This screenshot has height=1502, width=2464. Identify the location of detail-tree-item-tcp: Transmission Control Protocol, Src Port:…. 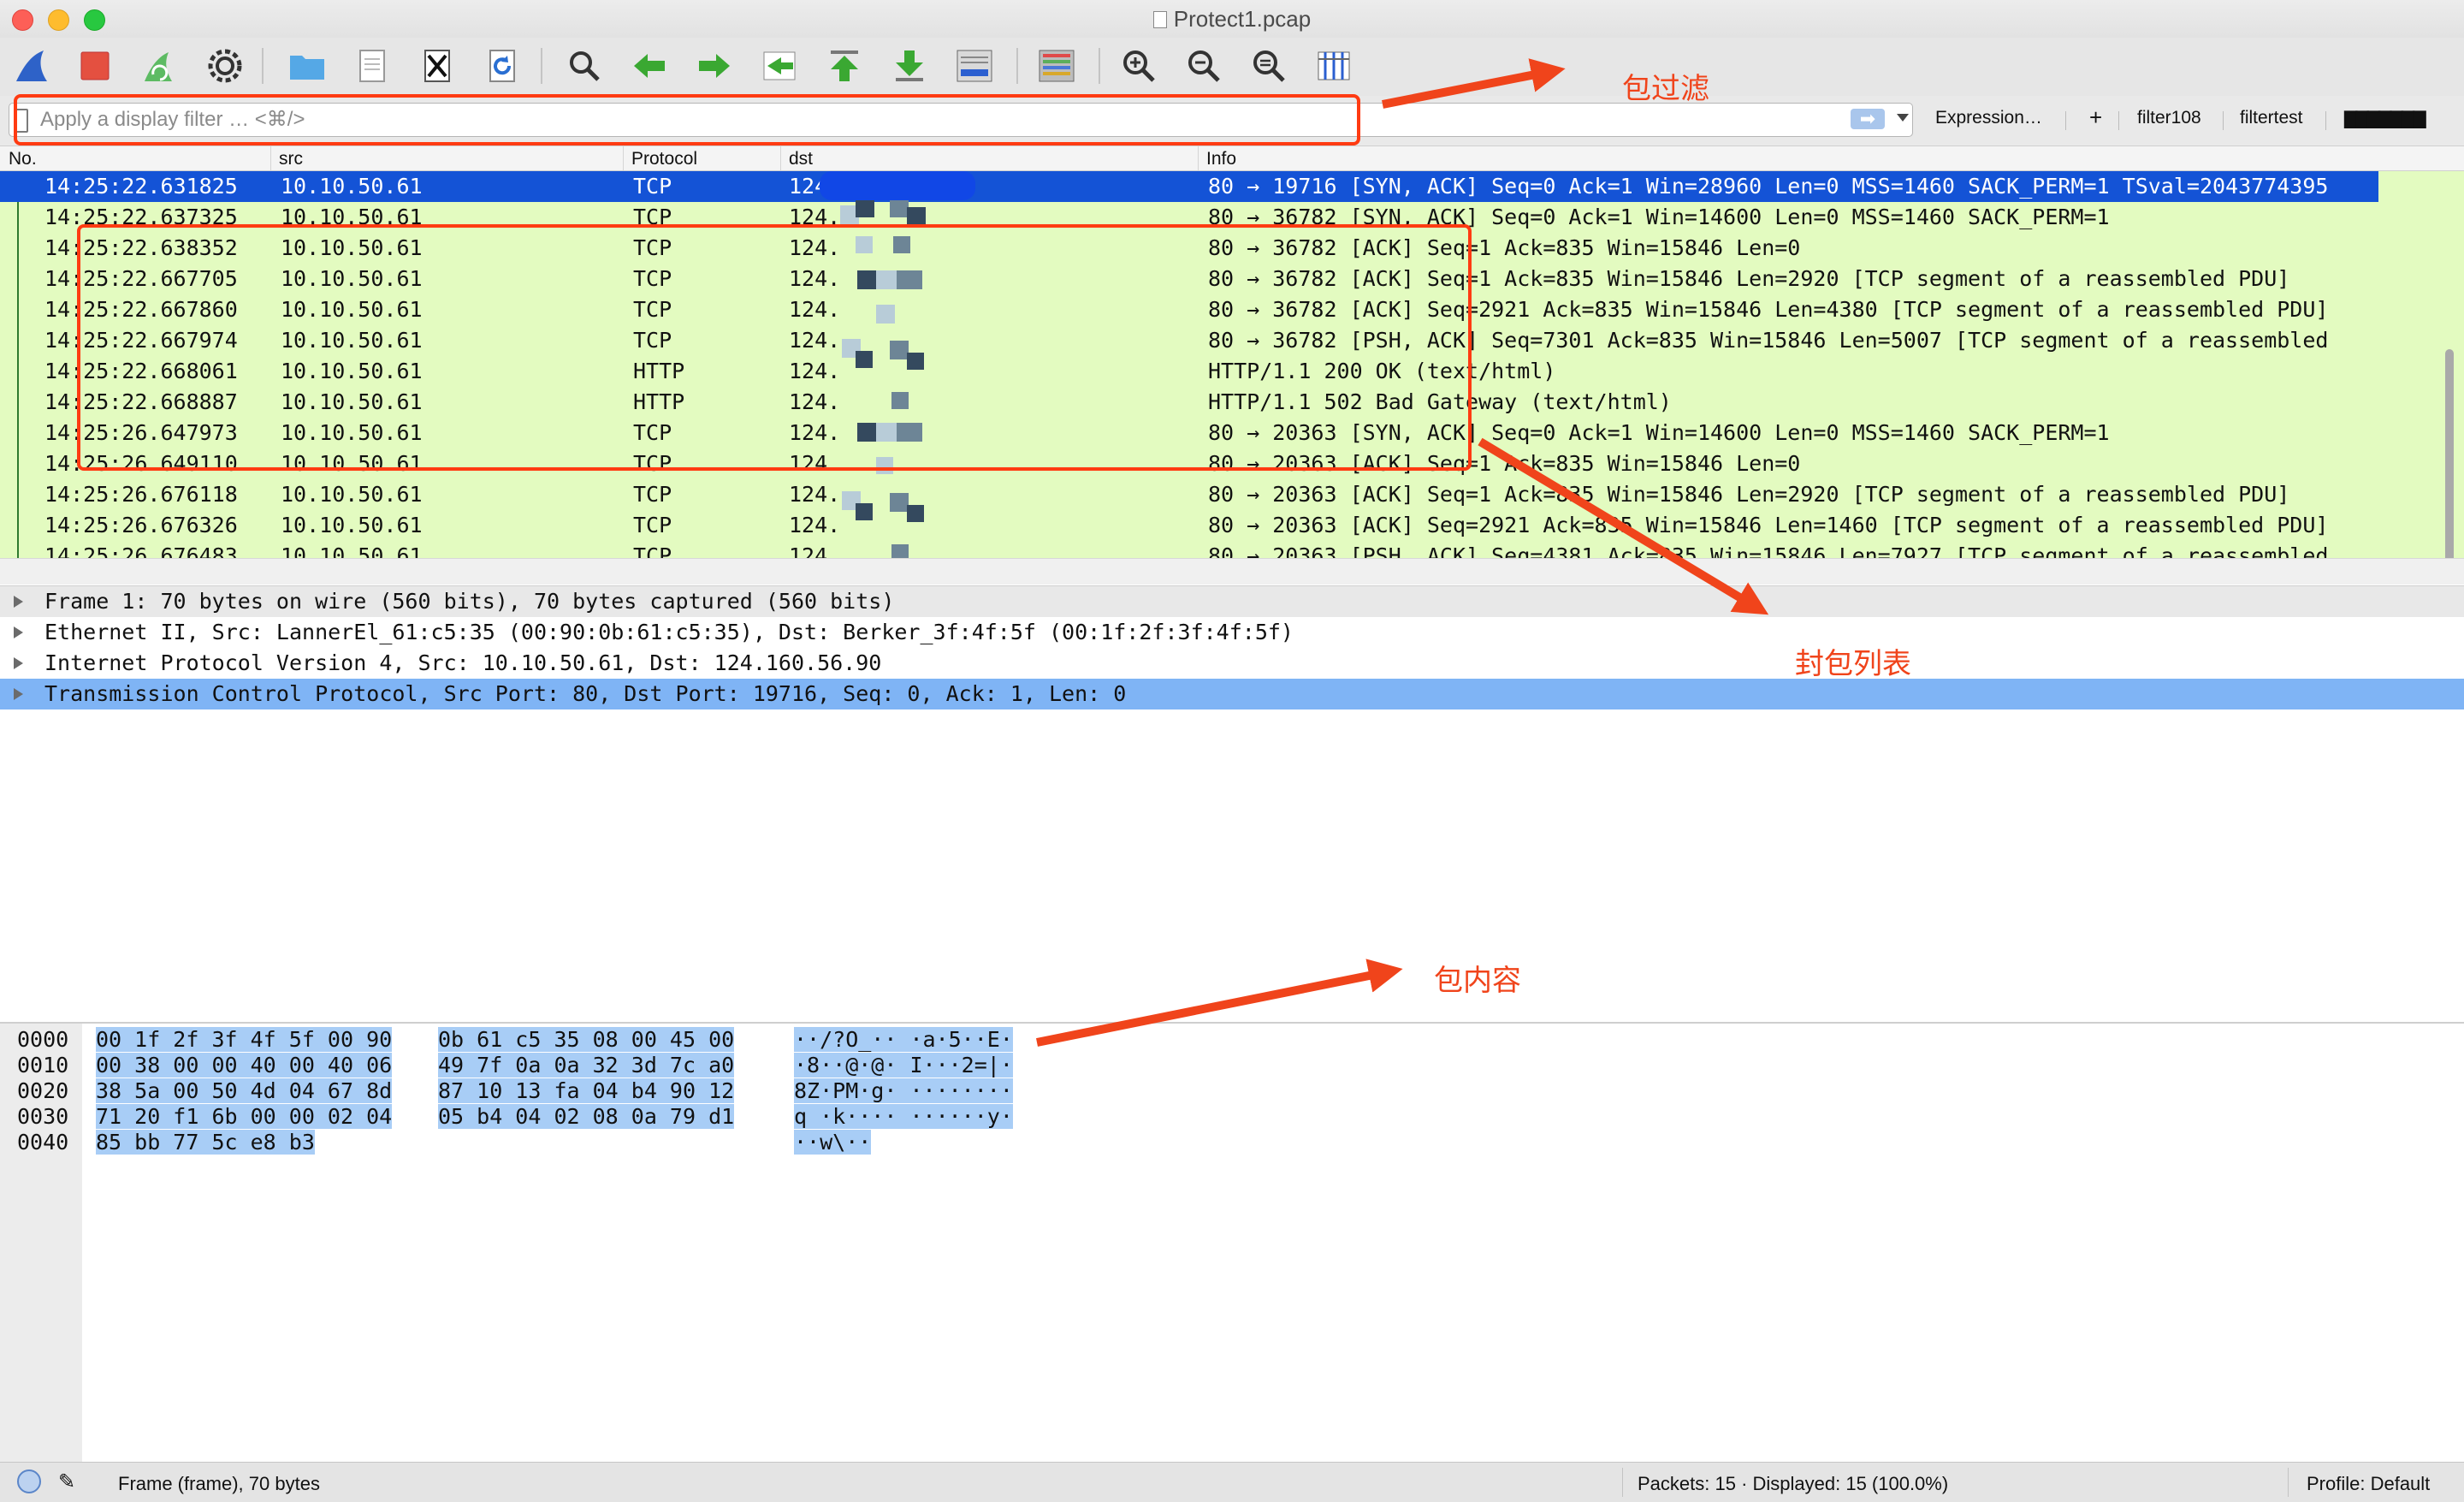
(1232, 694).